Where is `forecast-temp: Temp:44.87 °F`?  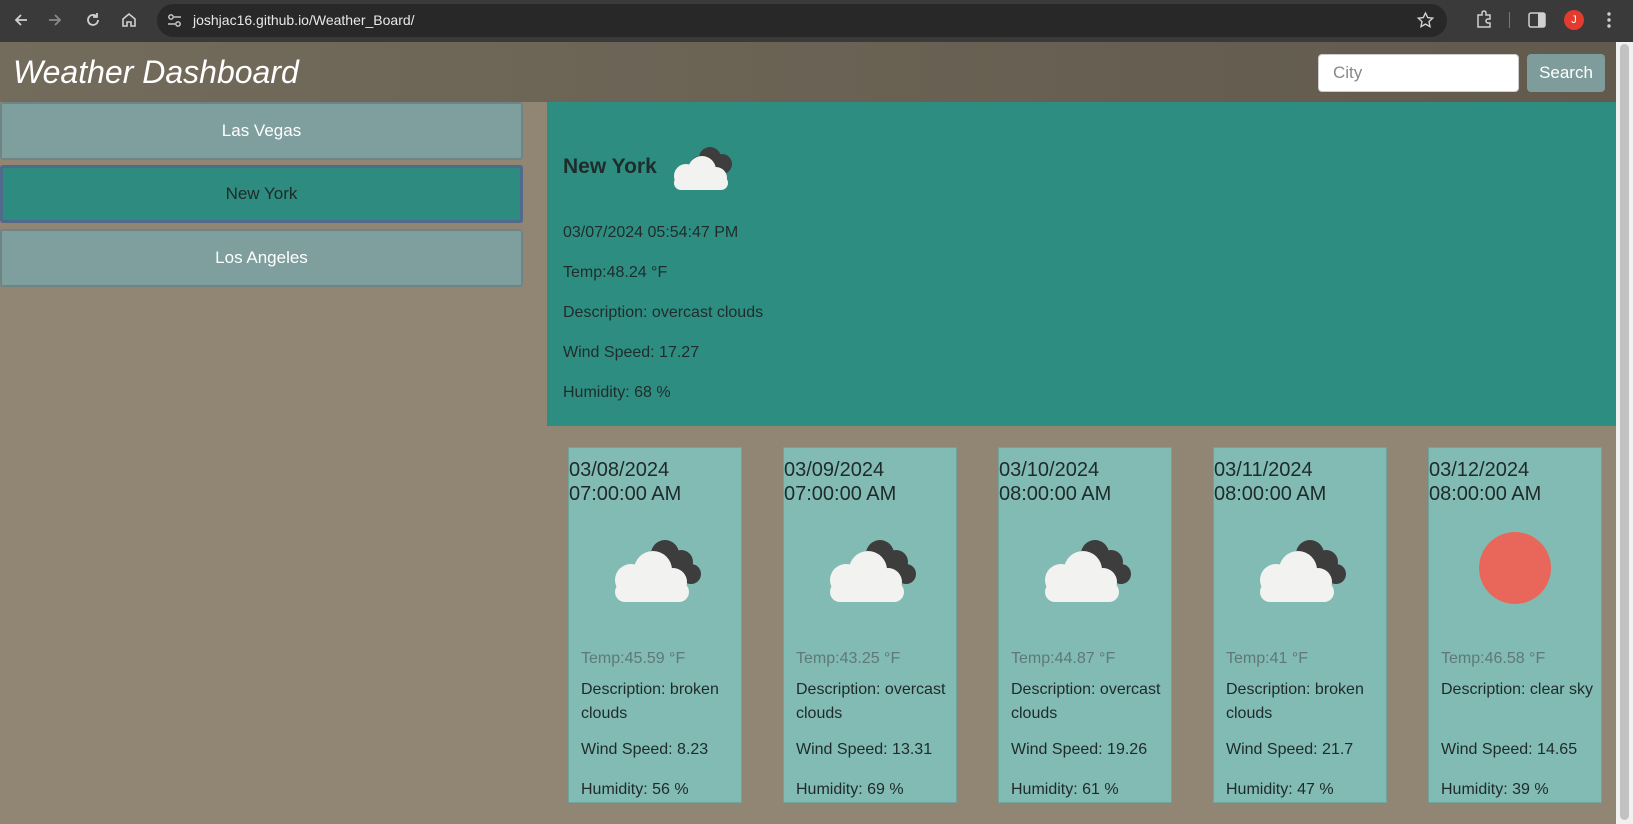 forecast-temp: Temp:44.87 °F is located at coordinates (1063, 658).